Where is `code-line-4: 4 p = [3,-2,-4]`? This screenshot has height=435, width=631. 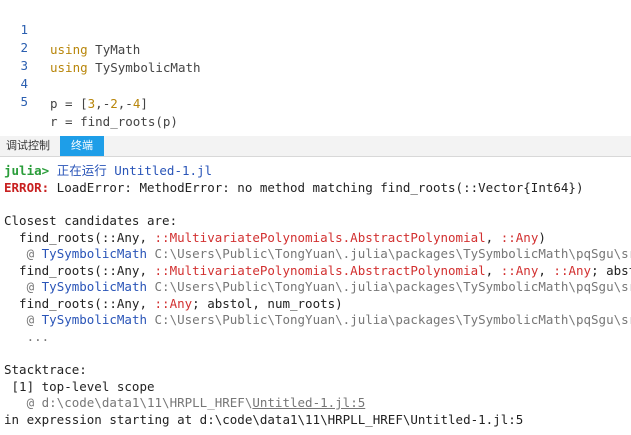
code-line-4: 4 p = [3,-2,-4] is located at coordinates (73, 82).